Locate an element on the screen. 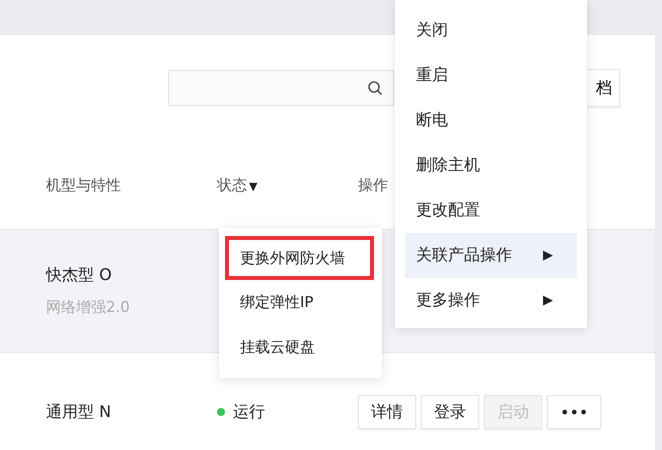  menu-item: 更改配置 is located at coordinates (486, 210).